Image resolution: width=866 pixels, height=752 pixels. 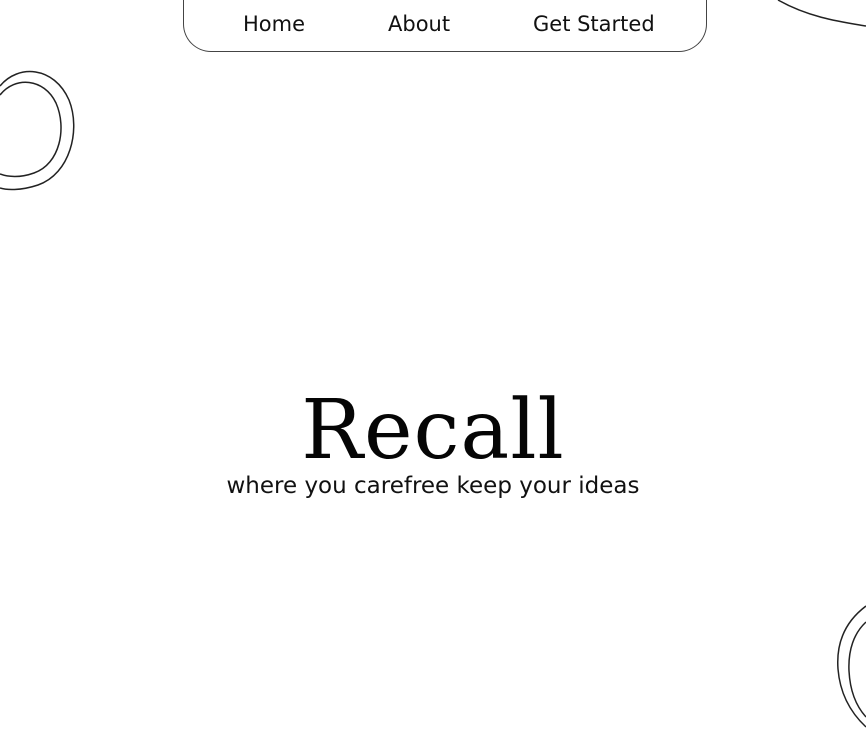 I want to click on nav-home-link: Home, so click(x=274, y=24).